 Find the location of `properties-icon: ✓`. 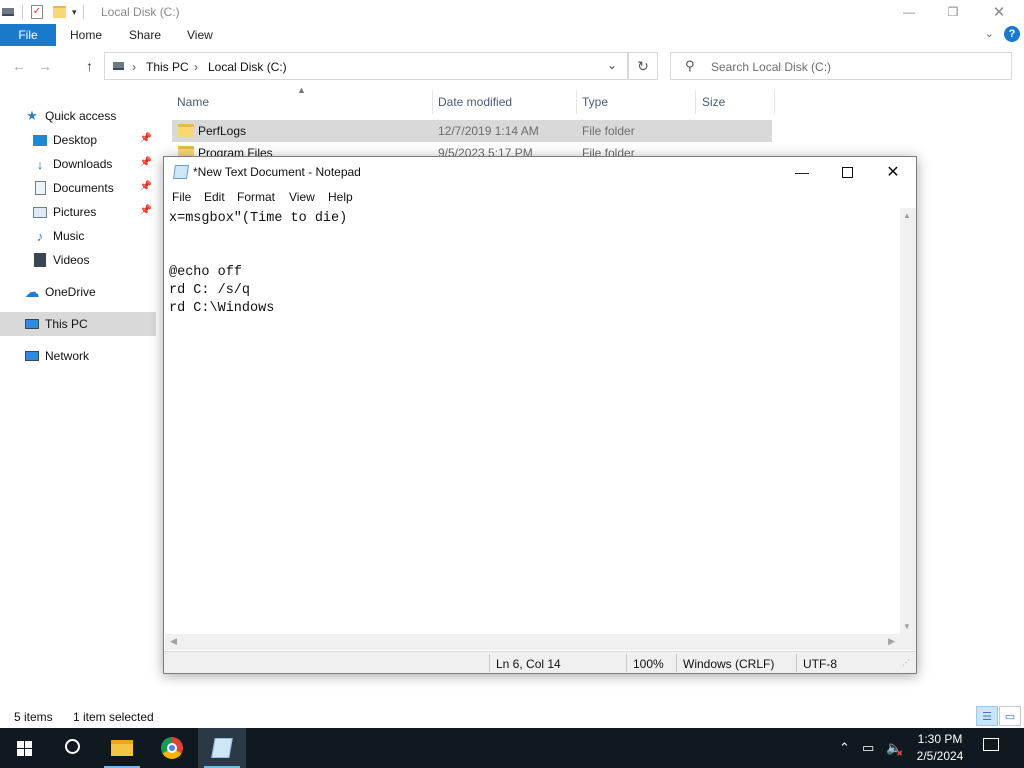

properties-icon: ✓ is located at coordinates (37, 12).